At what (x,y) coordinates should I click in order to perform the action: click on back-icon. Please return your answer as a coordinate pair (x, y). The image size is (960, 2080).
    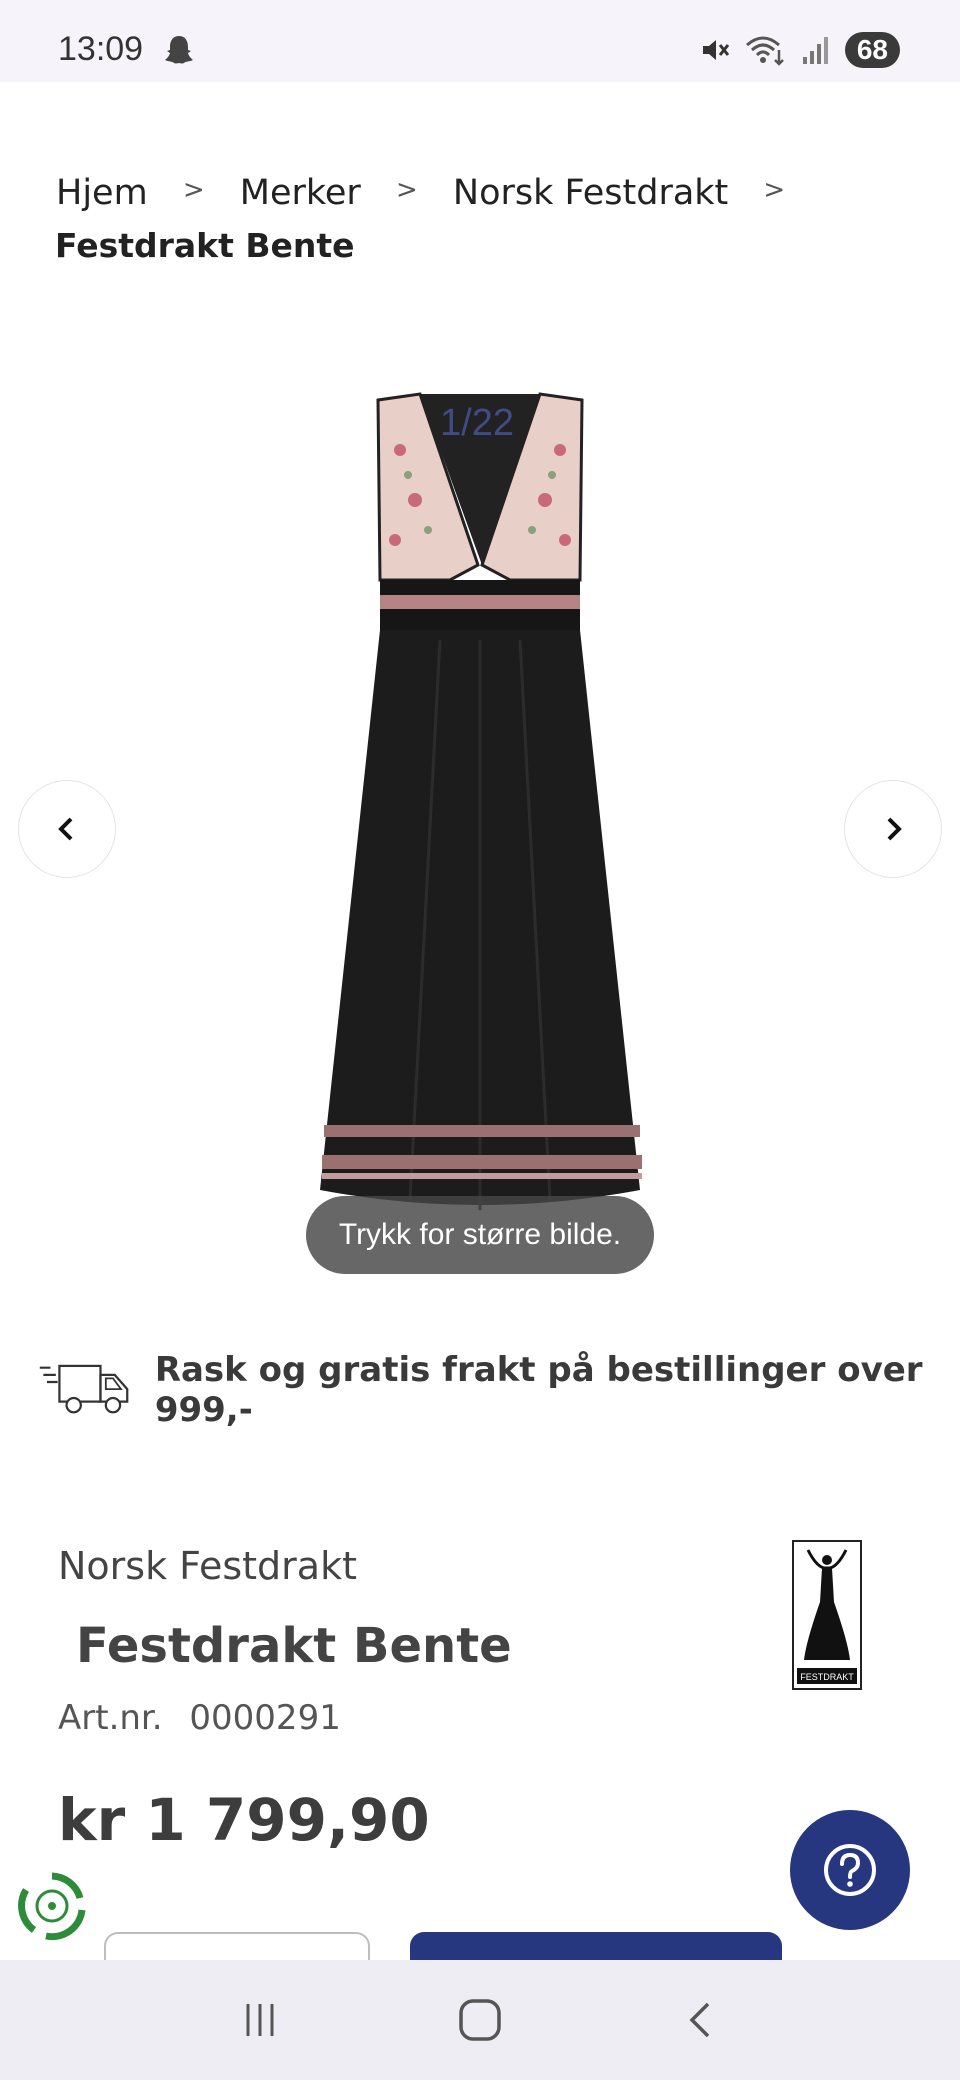
    Looking at the image, I should click on (699, 2020).